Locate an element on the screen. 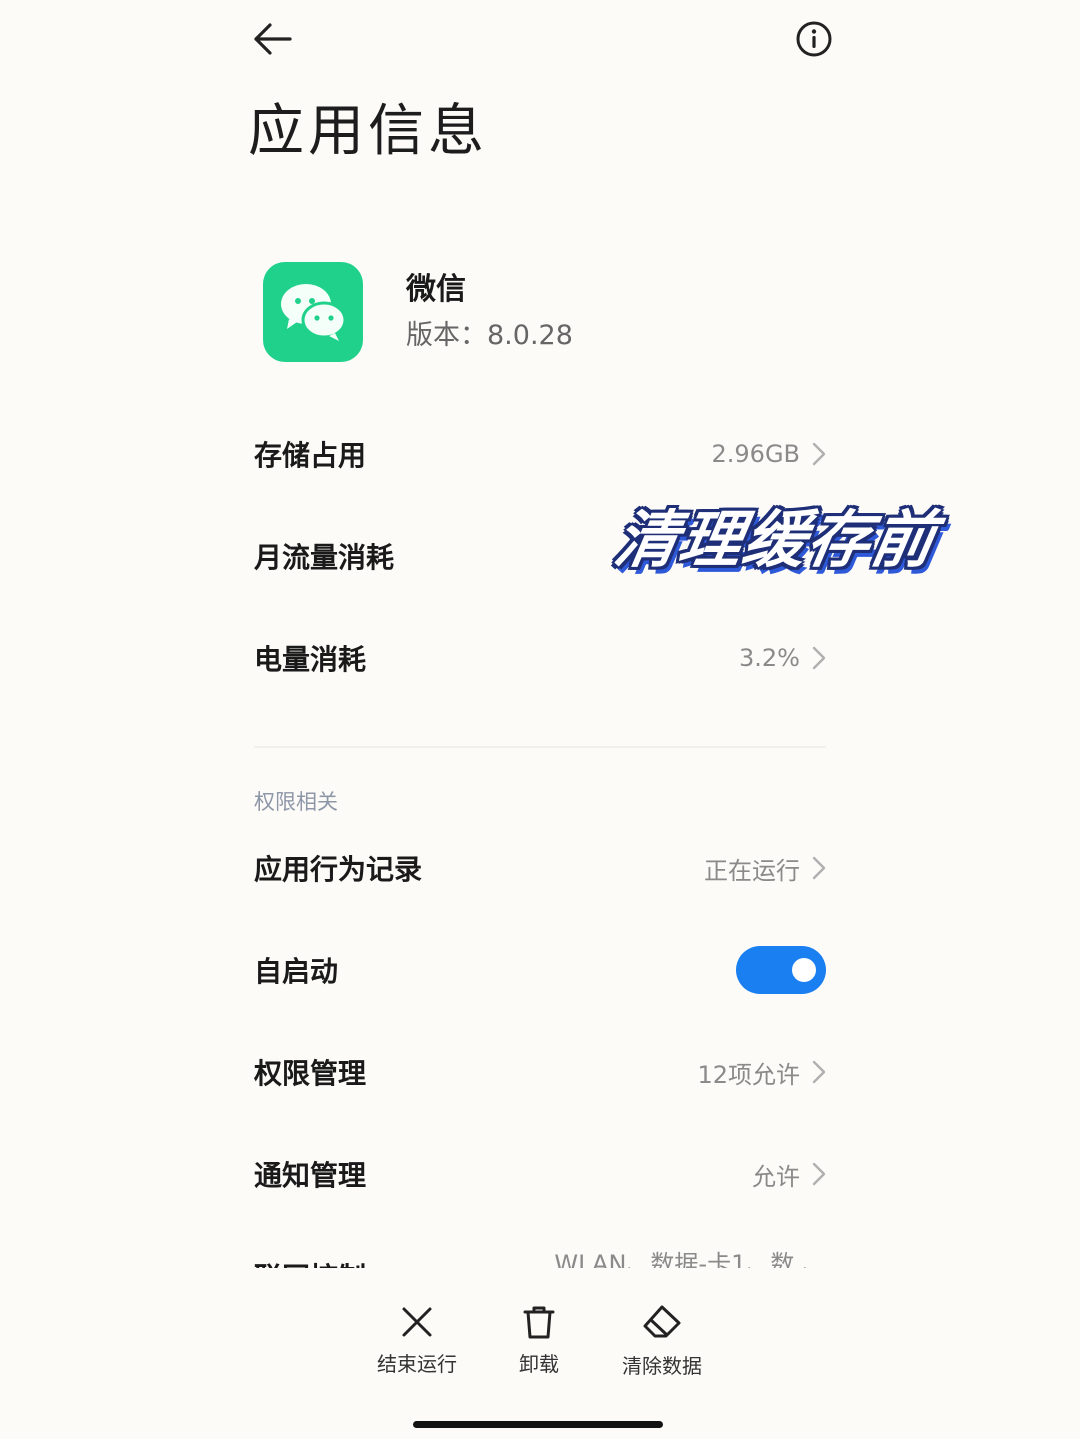  app-icon is located at coordinates (313, 312).